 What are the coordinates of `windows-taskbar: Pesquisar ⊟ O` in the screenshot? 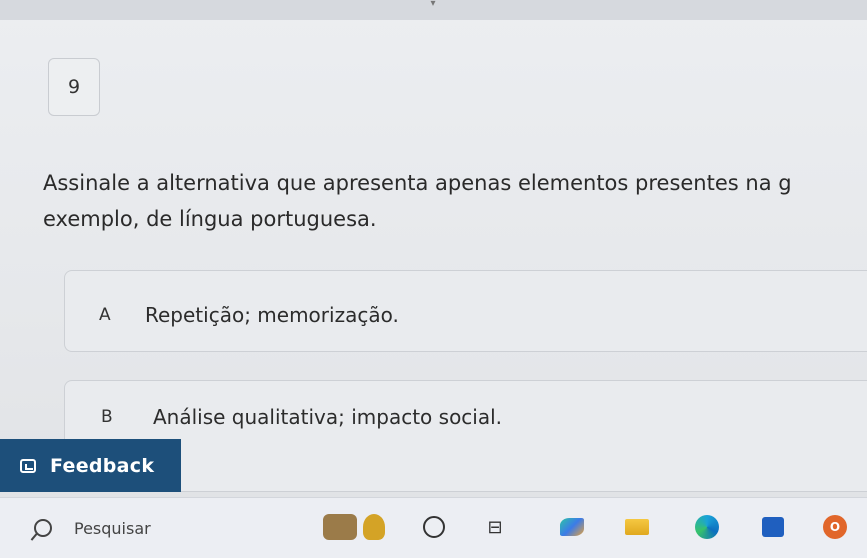 It's located at (433, 527).